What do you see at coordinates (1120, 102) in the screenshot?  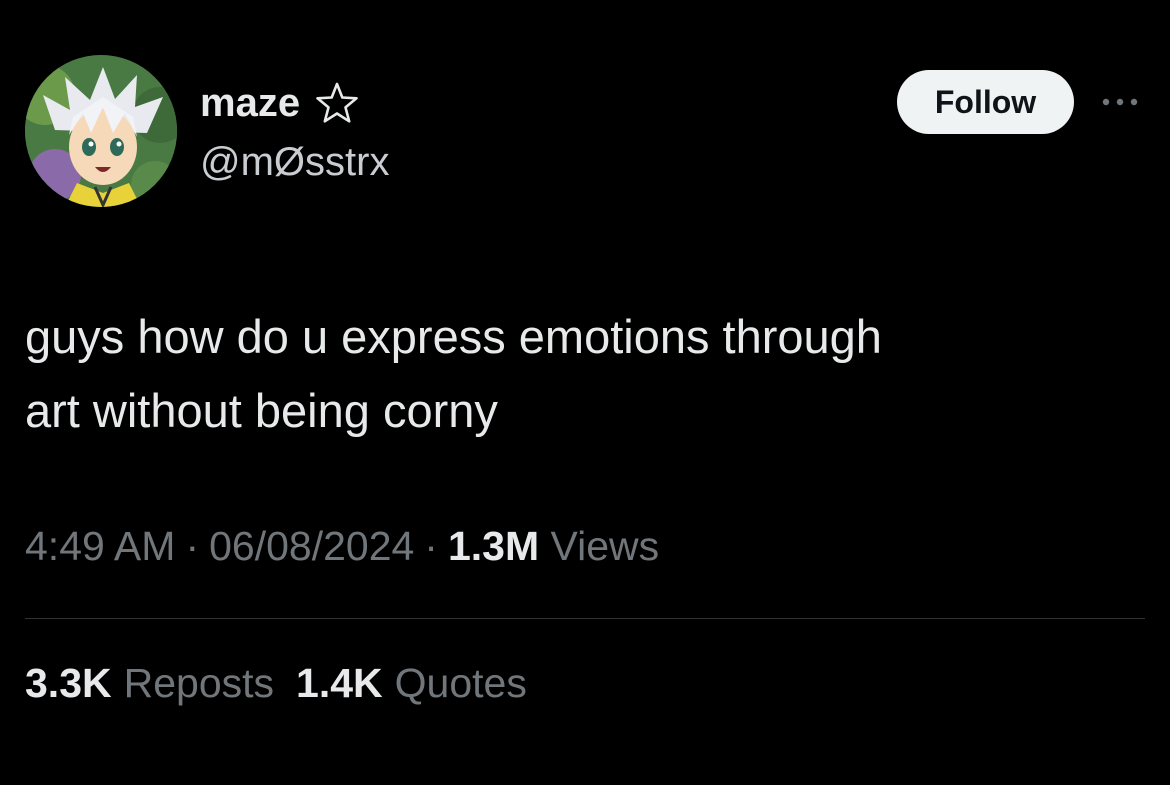 I see `more-horizontal-icon` at bounding box center [1120, 102].